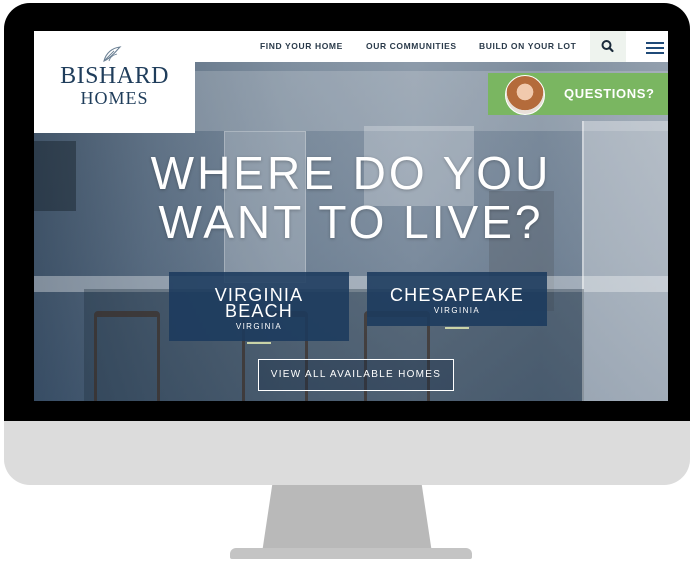  Describe the element at coordinates (655, 43) in the screenshot. I see `hamburger-menu-icon` at that location.